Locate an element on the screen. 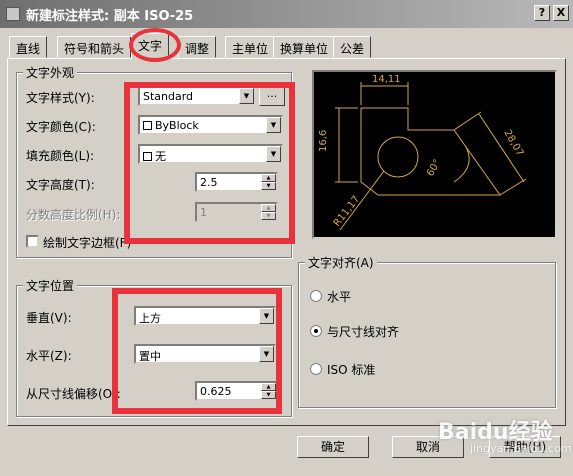  help-title-button: ? is located at coordinates (542, 13).